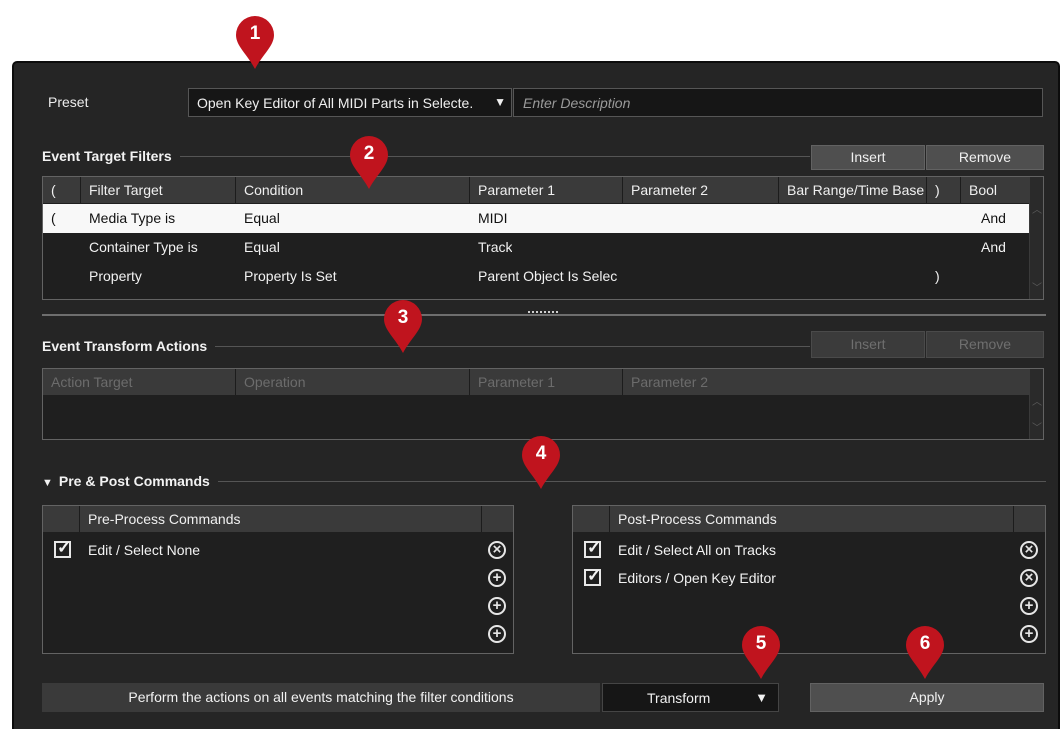  I want to click on cell-close: ), so click(937, 276).